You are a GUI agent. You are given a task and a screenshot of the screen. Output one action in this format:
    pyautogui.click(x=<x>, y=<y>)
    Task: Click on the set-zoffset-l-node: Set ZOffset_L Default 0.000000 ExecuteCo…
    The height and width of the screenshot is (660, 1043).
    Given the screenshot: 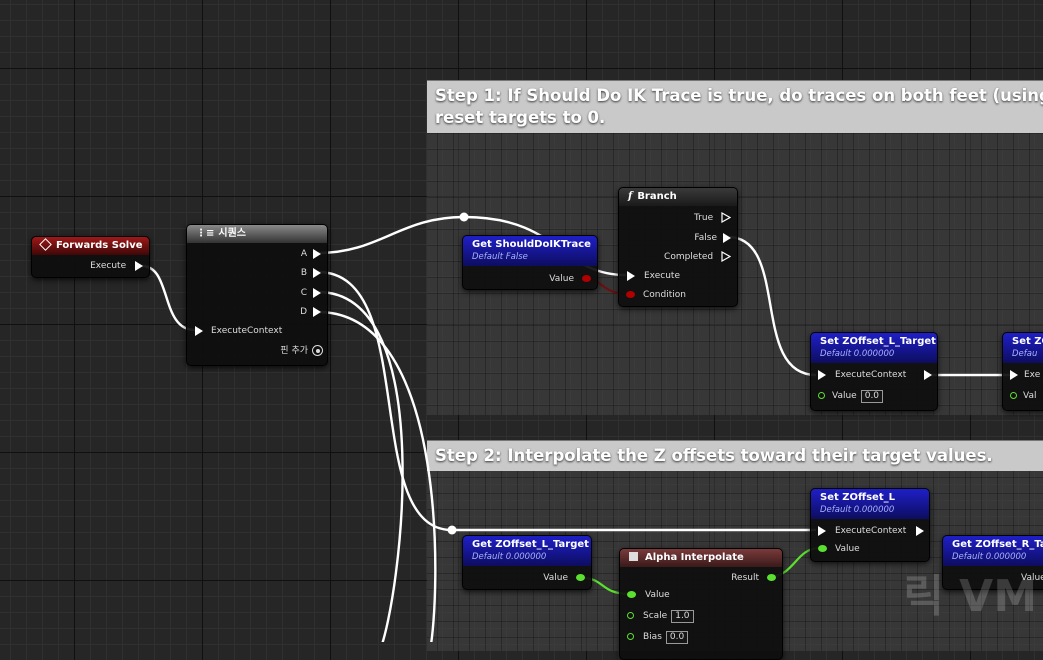 What is the action you would take?
    pyautogui.click(x=870, y=525)
    